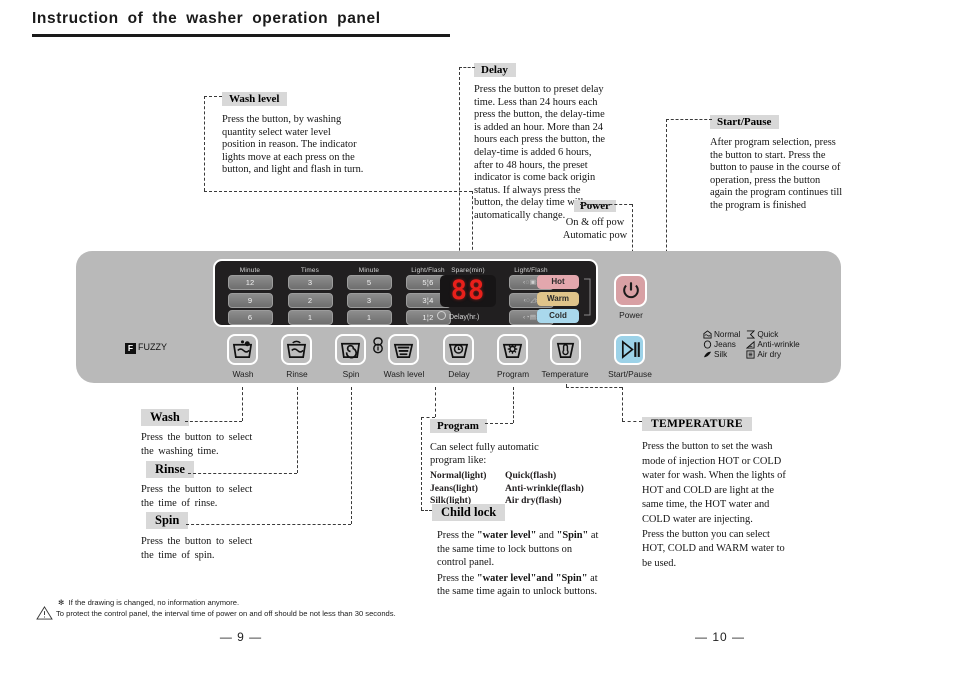  What do you see at coordinates (464, 317) in the screenshot?
I see `delay-led-label: Delay(hr.)` at bounding box center [464, 317].